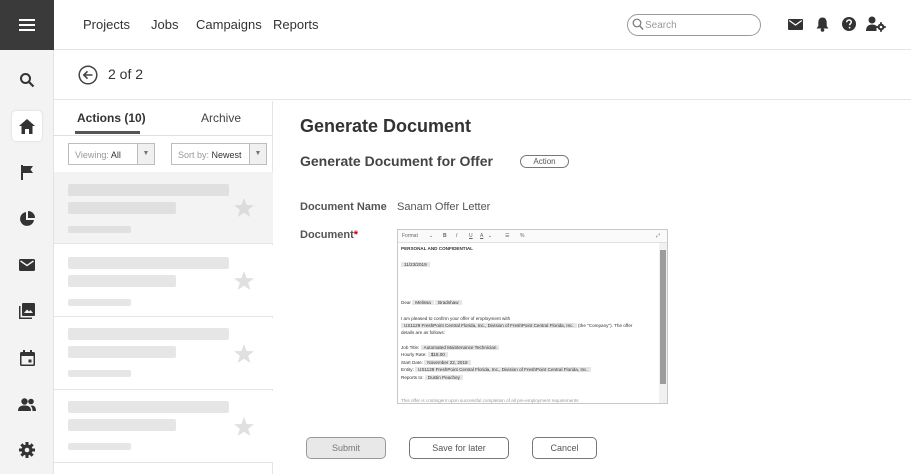  Describe the element at coordinates (163, 135) in the screenshot. I see `tabs-divider` at that location.